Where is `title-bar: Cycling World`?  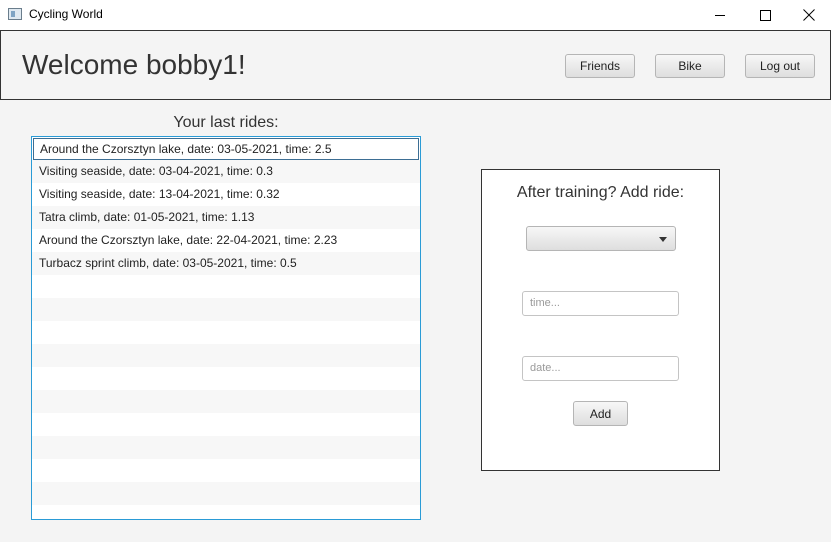 title-bar: Cycling World is located at coordinates (415, 15).